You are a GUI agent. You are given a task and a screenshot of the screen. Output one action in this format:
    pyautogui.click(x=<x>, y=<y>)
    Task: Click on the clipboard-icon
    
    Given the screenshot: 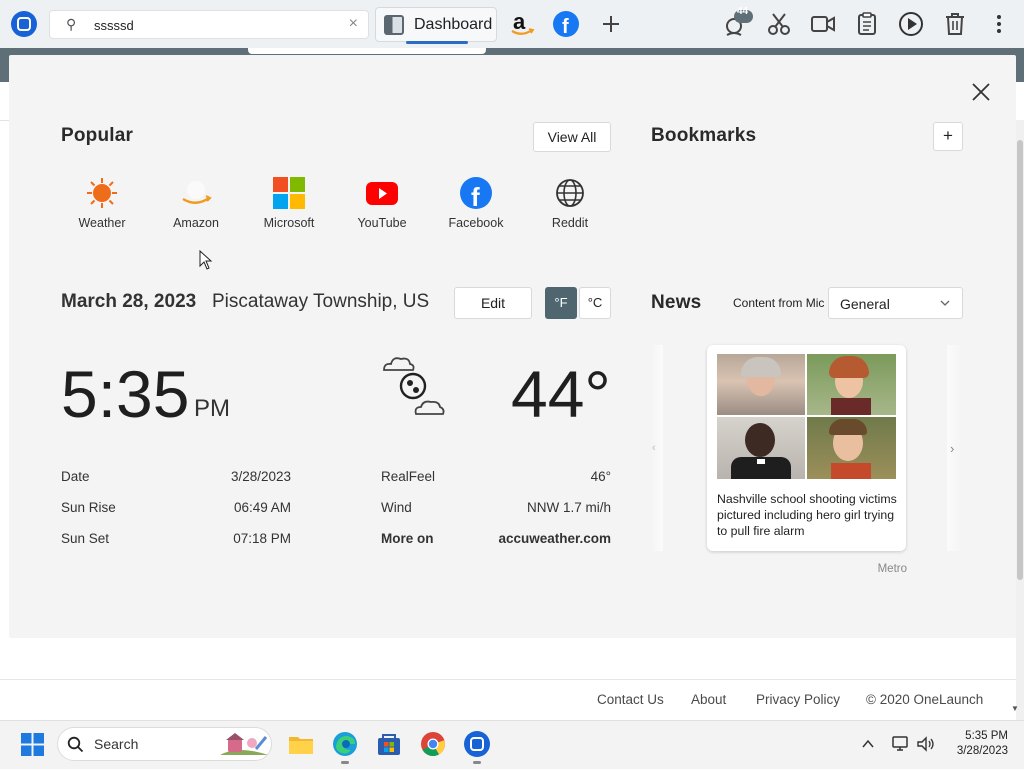 What is the action you would take?
    pyautogui.click(x=867, y=24)
    